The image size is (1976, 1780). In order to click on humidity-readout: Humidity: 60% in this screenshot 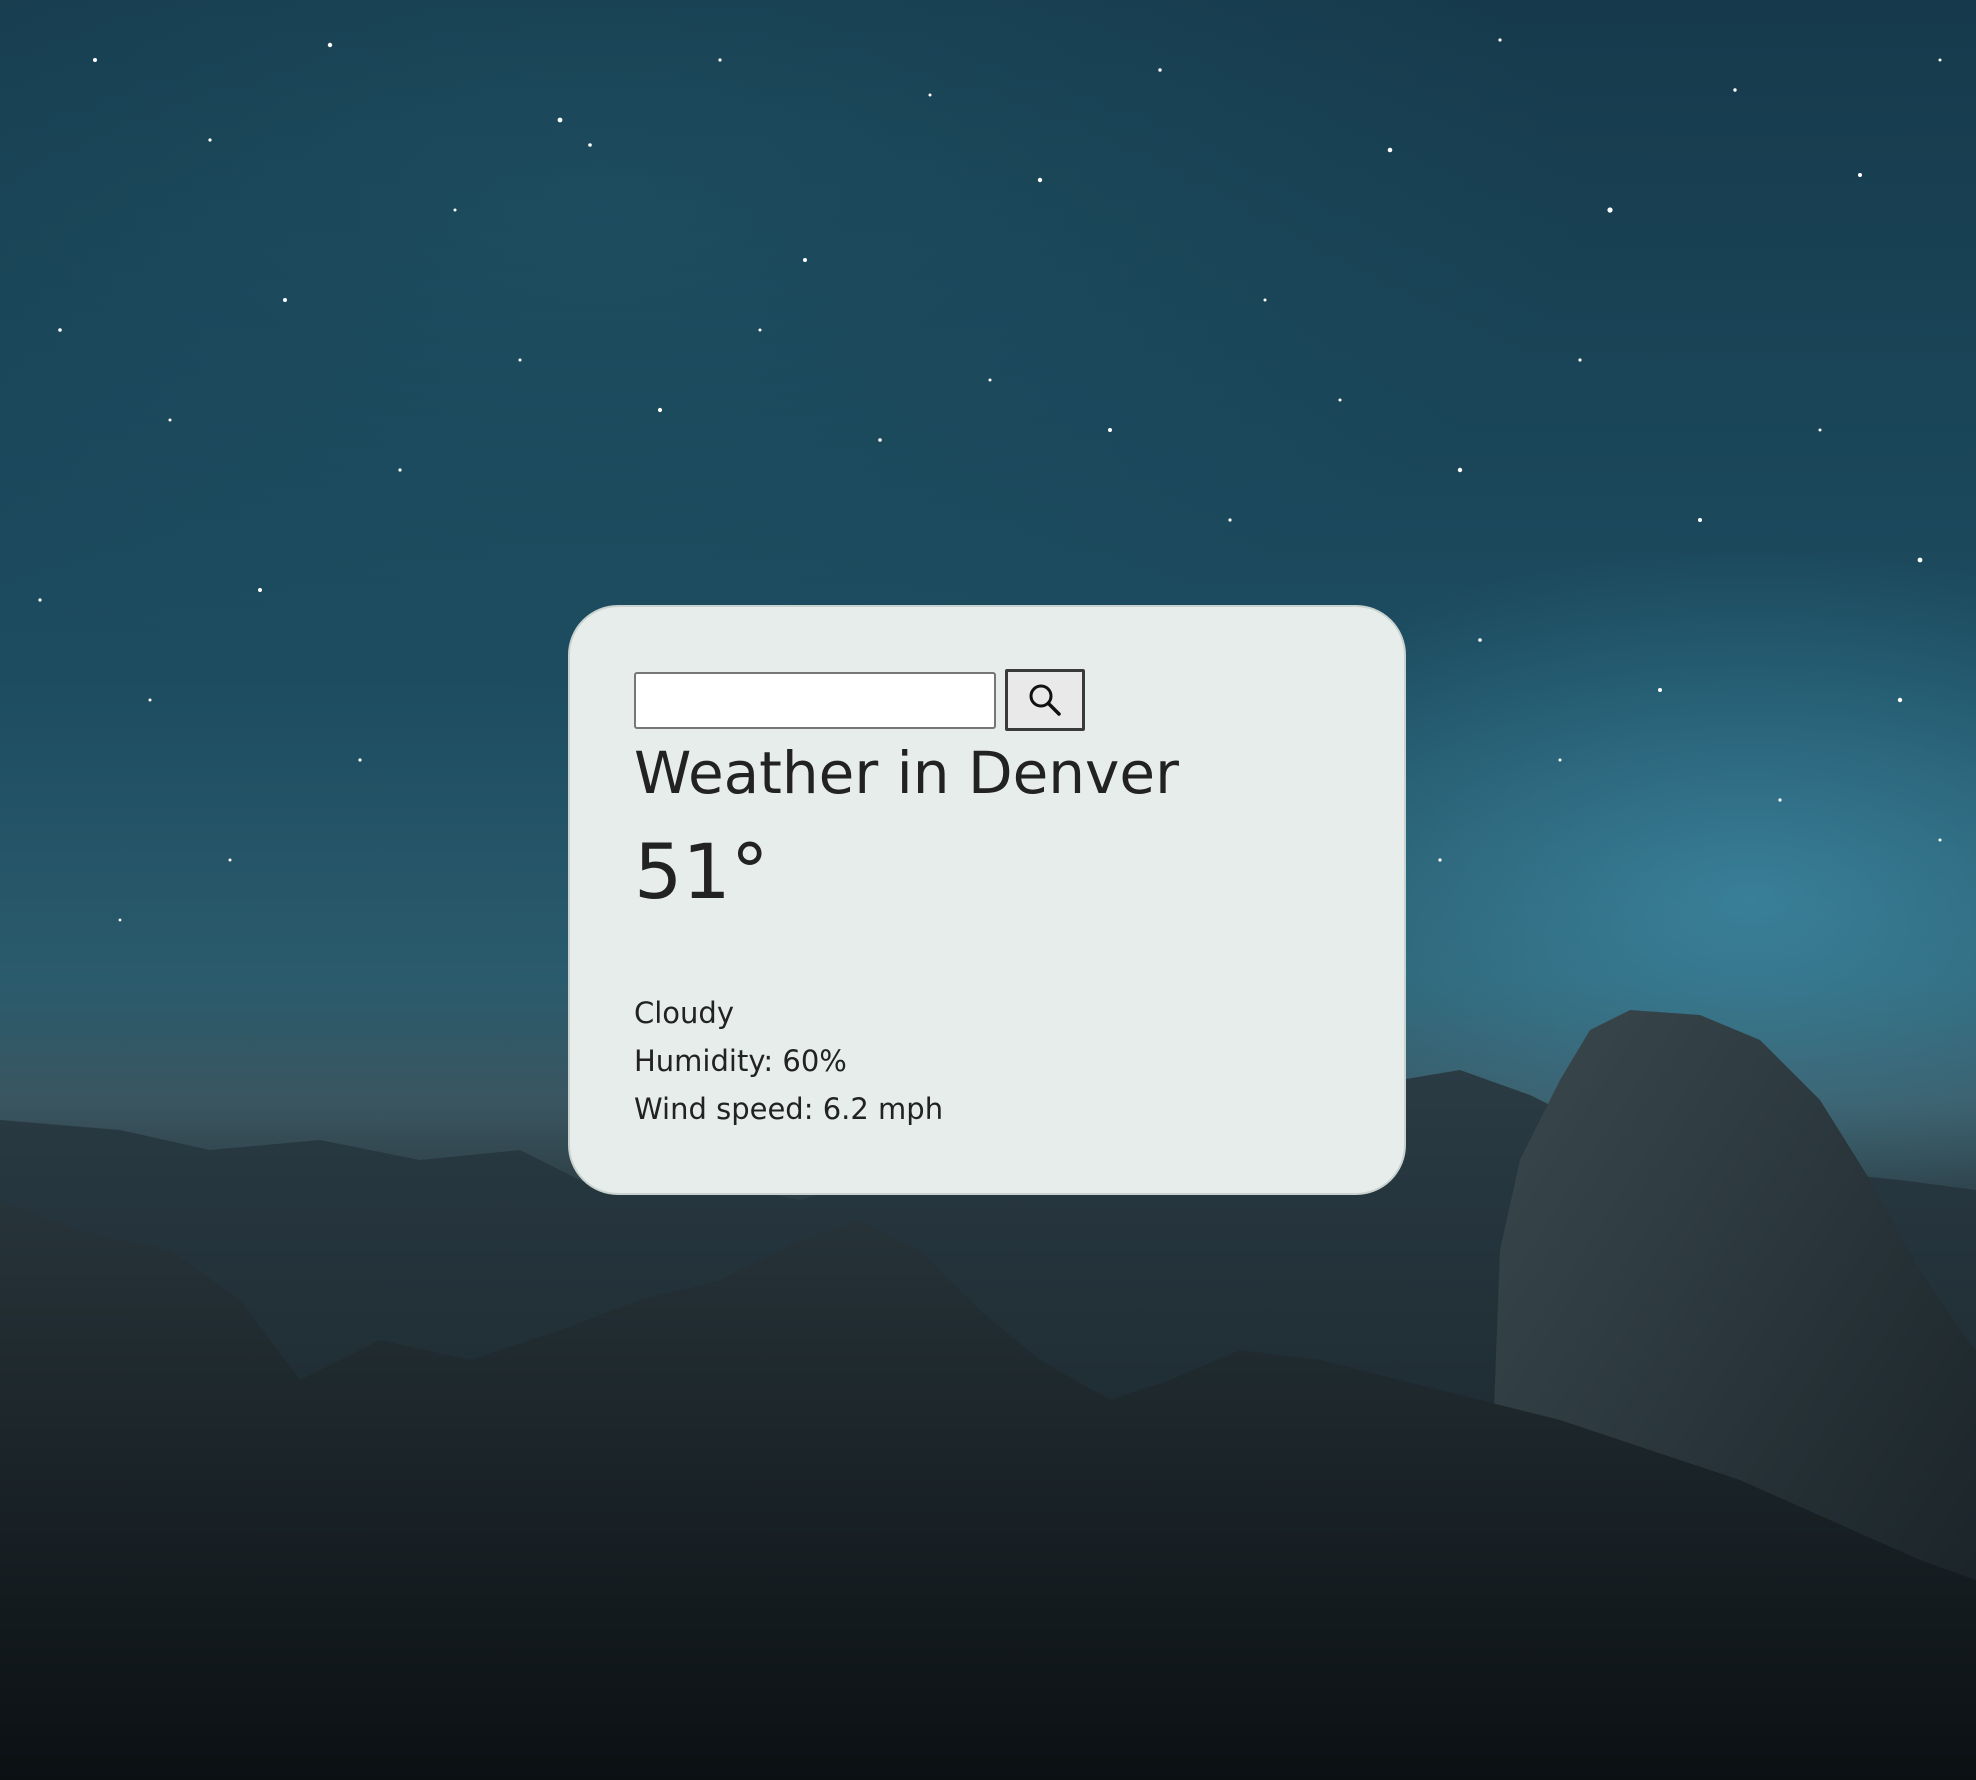, I will do `click(740, 1061)`.